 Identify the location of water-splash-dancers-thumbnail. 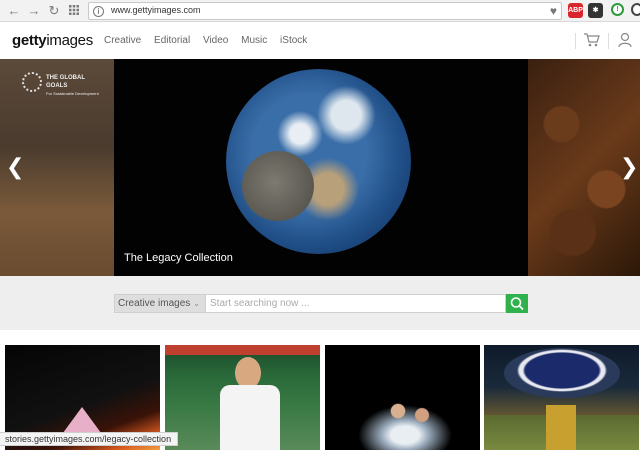
(402, 397).